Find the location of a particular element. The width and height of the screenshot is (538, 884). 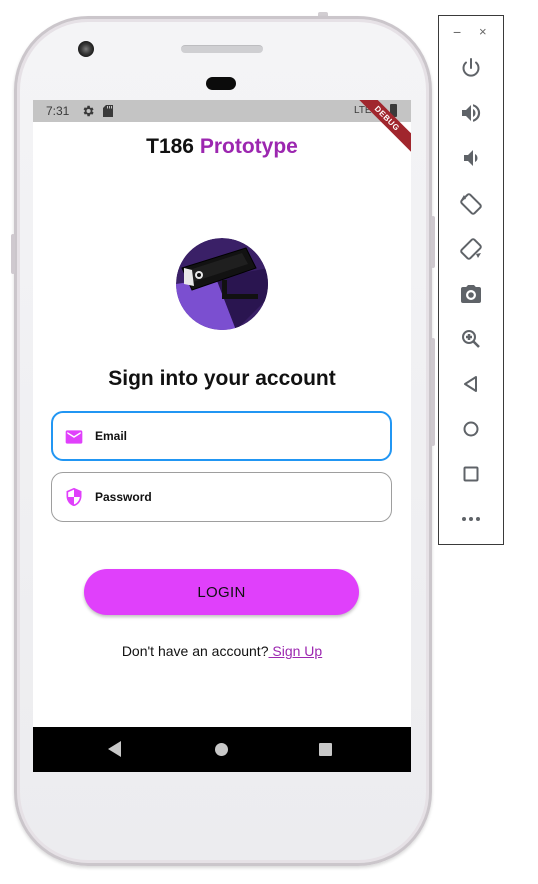

android-nav-bar is located at coordinates (222, 749).